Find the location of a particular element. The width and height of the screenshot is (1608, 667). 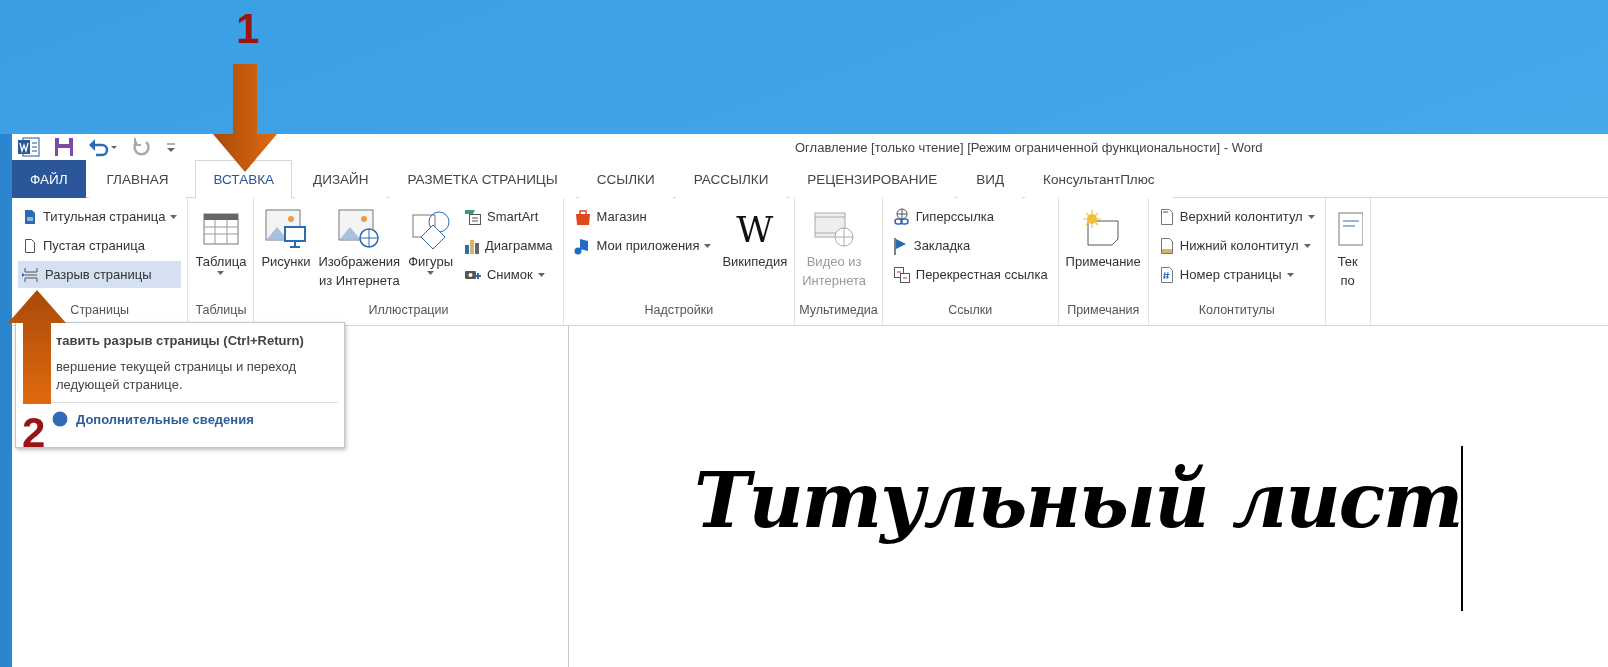

footer-page-icon is located at coordinates (1166, 245).